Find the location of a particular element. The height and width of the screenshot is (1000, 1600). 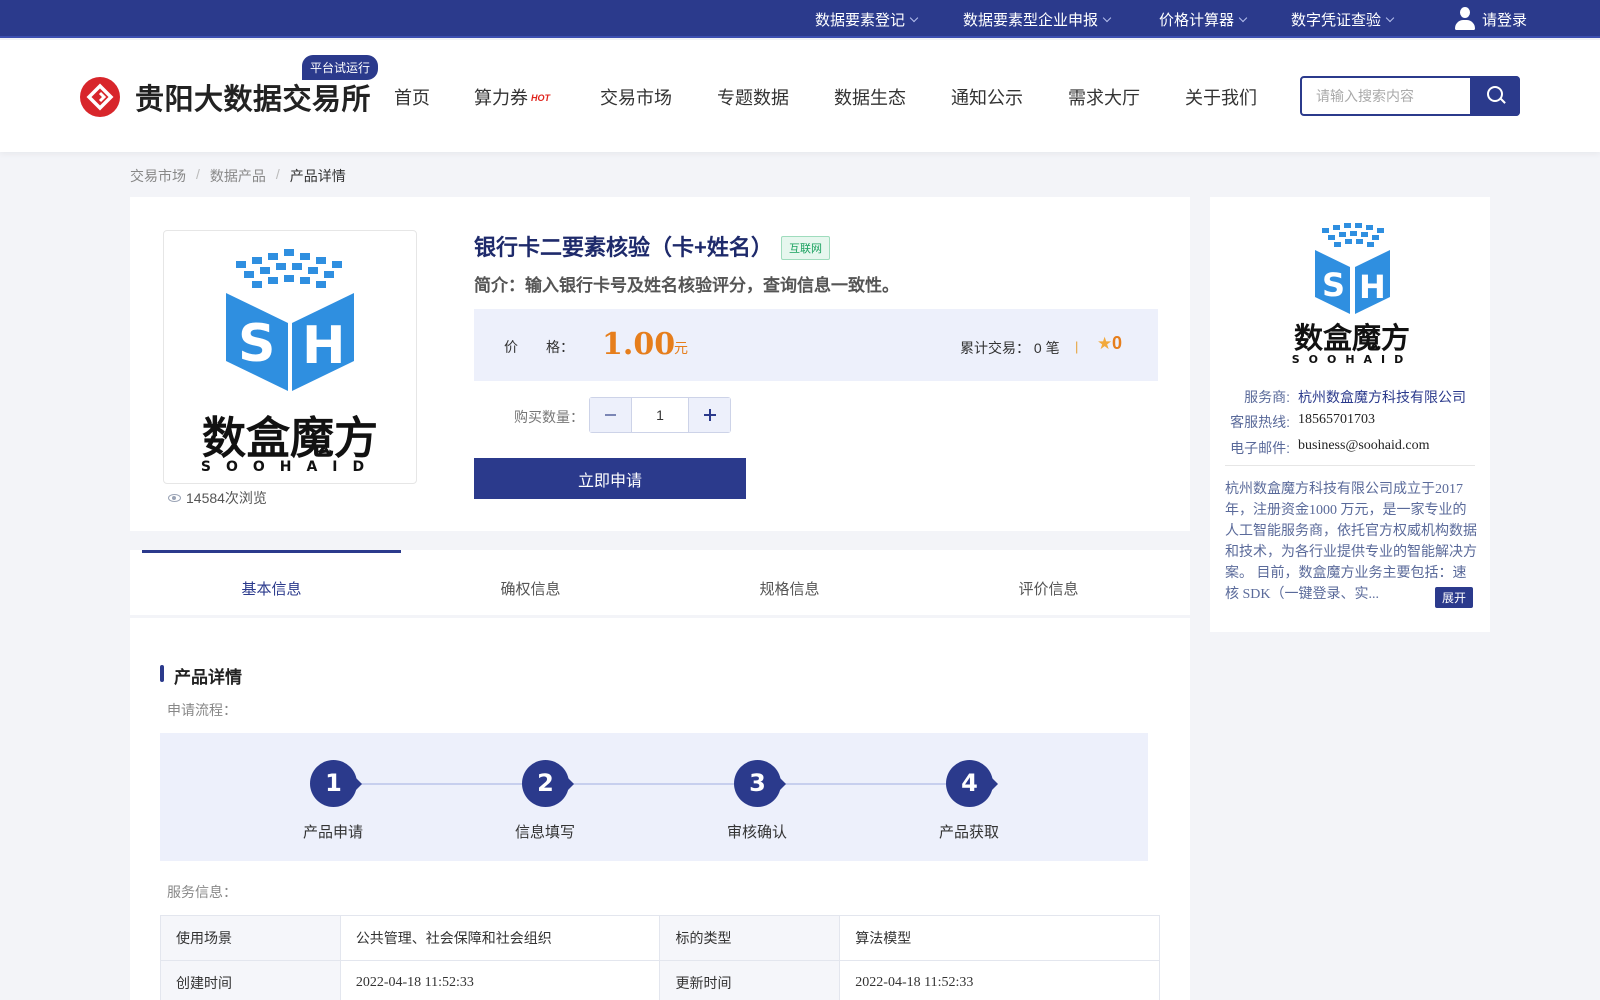

provider-phone: 18565701703 is located at coordinates (1336, 419).